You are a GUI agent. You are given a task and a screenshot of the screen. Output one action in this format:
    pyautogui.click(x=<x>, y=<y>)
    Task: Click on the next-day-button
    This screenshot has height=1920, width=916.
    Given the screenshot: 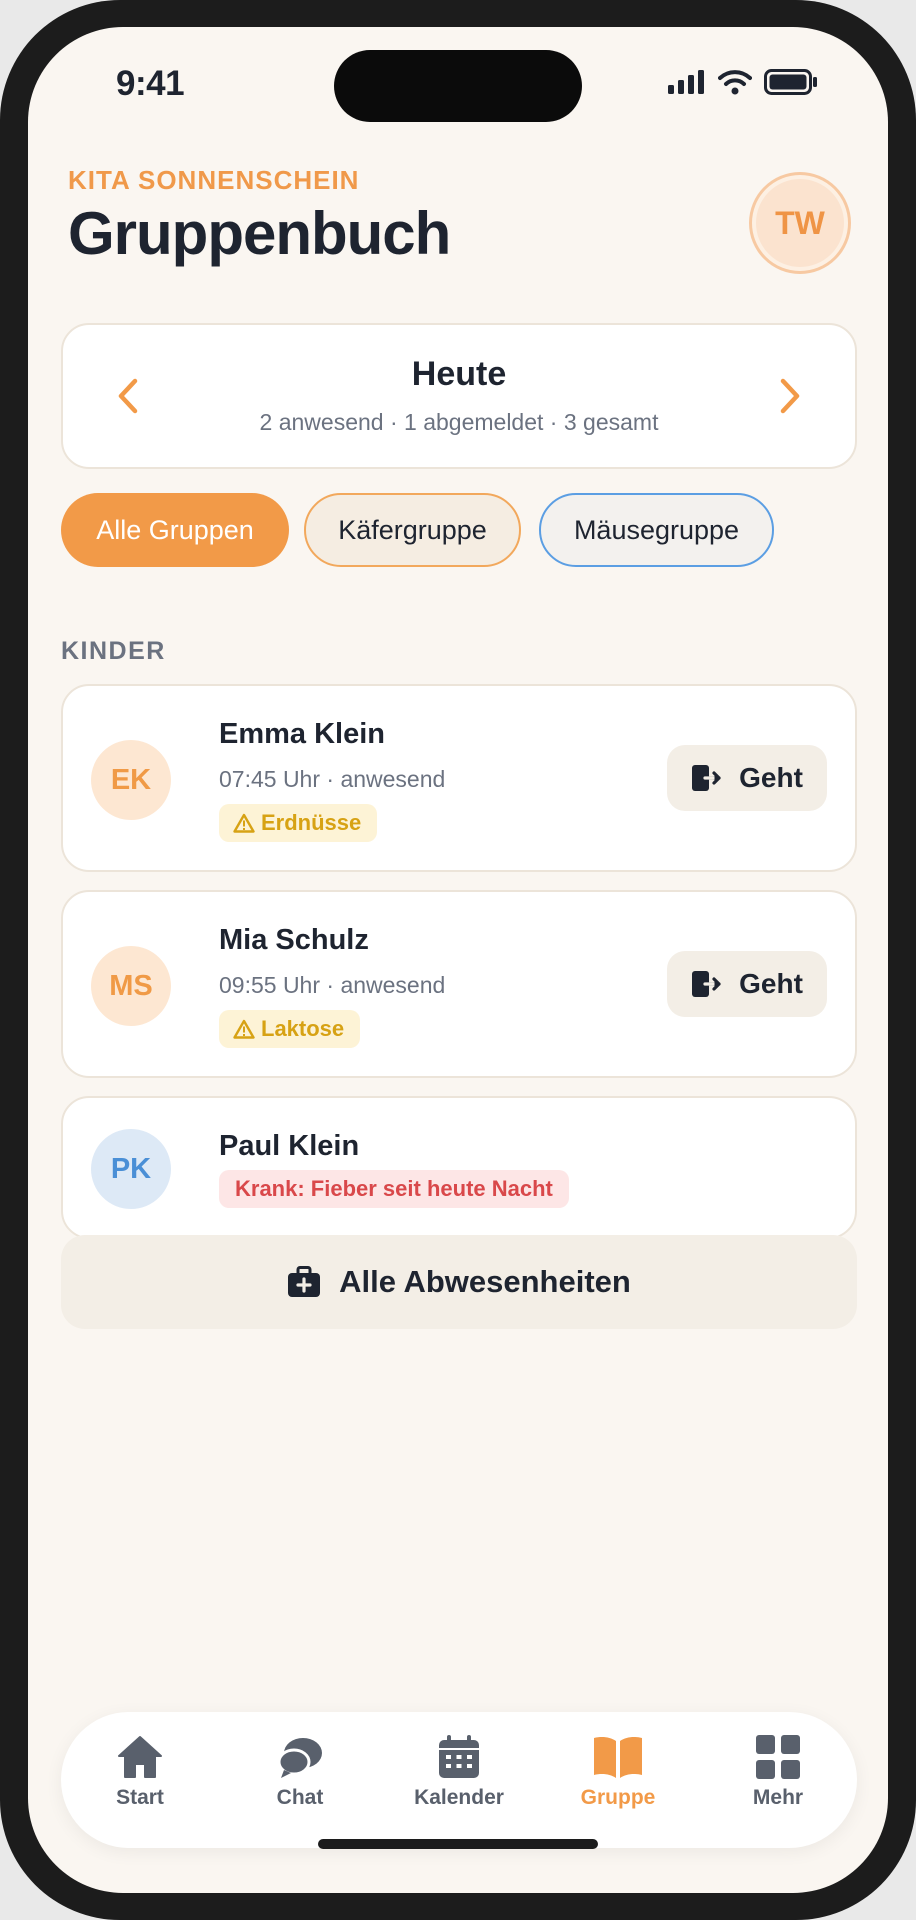 What is the action you would take?
    pyautogui.click(x=790, y=396)
    